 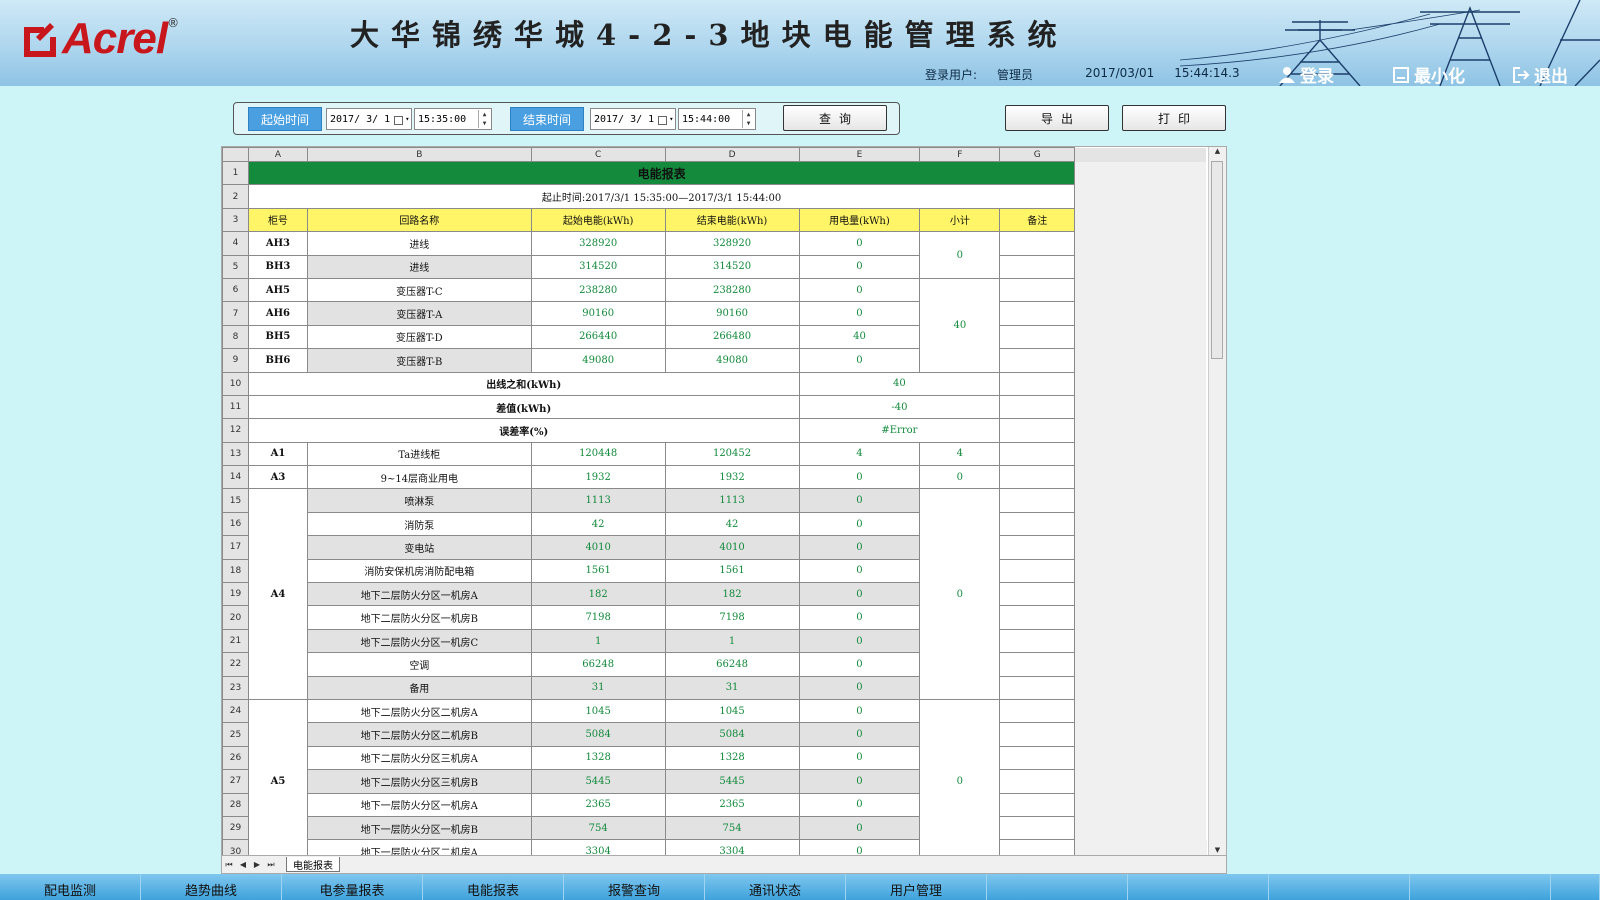 I want to click on start-energy-cell: 1, so click(x=598, y=641).